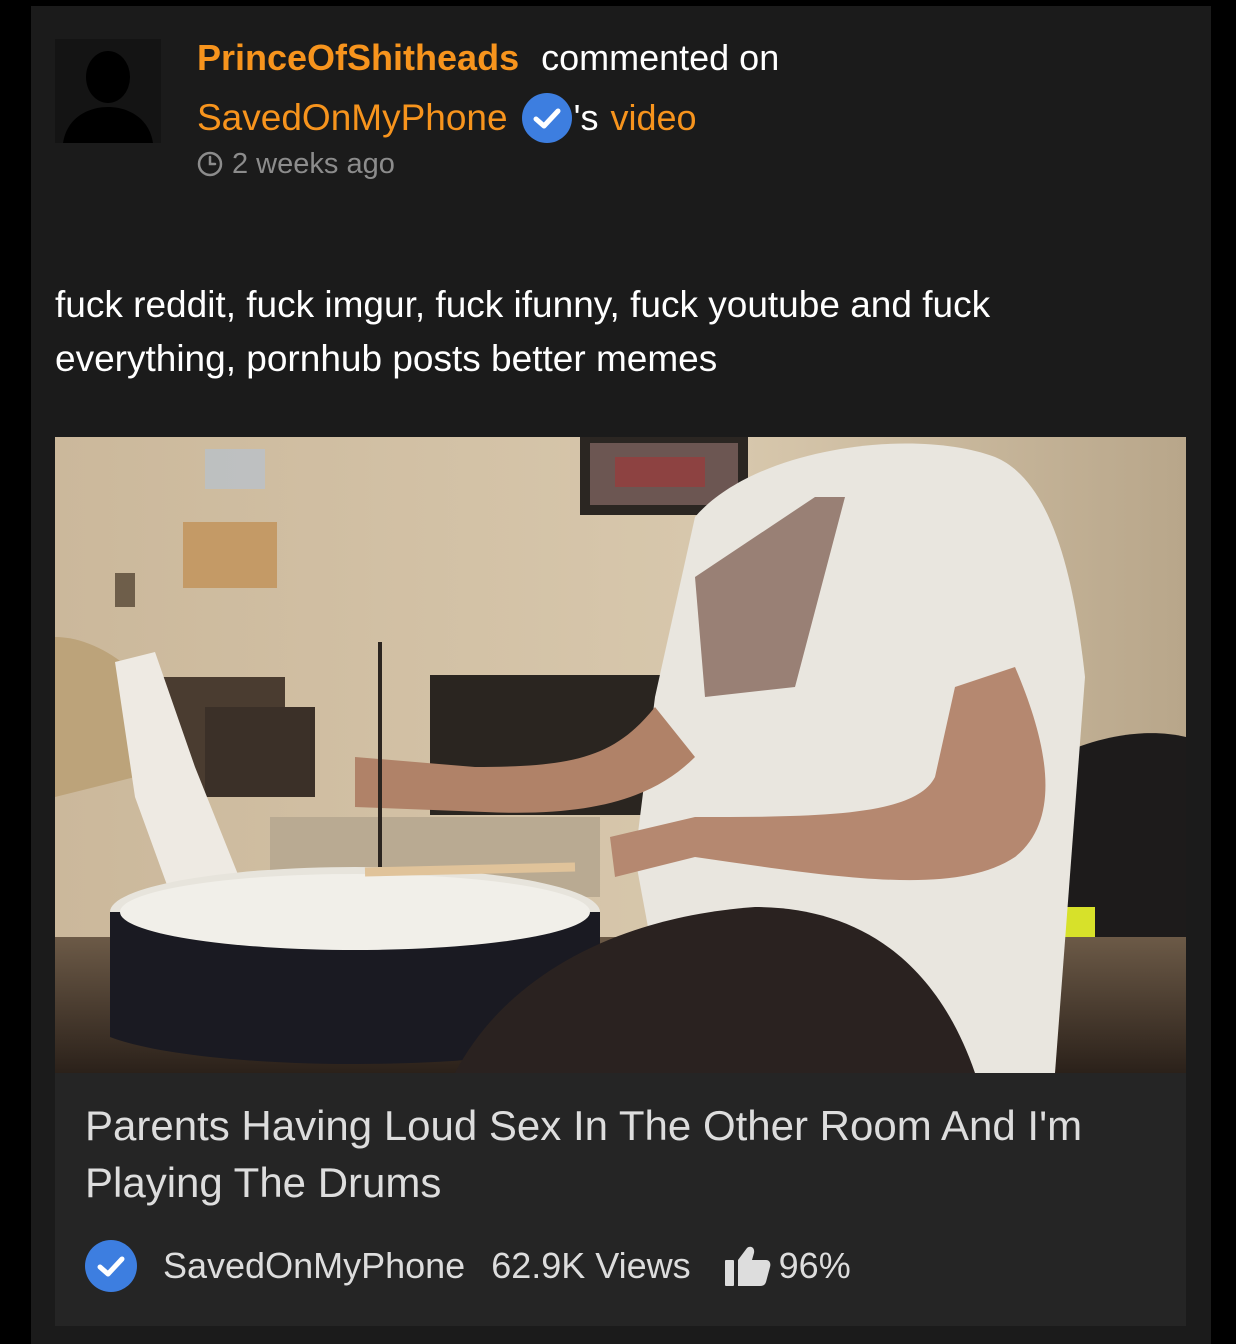  Describe the element at coordinates (358, 58) in the screenshot. I see `commenter-username-link: PrinceOfShitheads` at that location.